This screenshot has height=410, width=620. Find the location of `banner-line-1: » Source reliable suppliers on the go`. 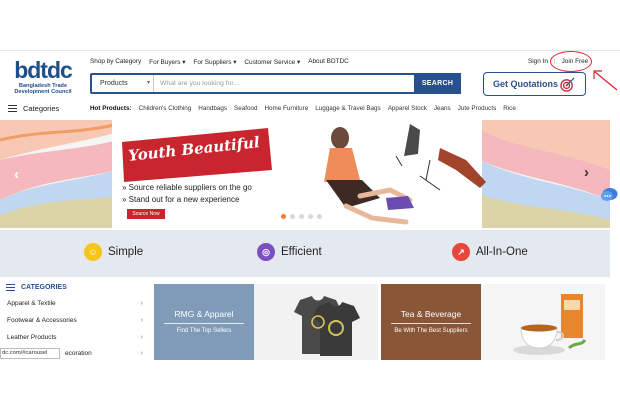

banner-line-1: » Source reliable suppliers on the go is located at coordinates (187, 187).